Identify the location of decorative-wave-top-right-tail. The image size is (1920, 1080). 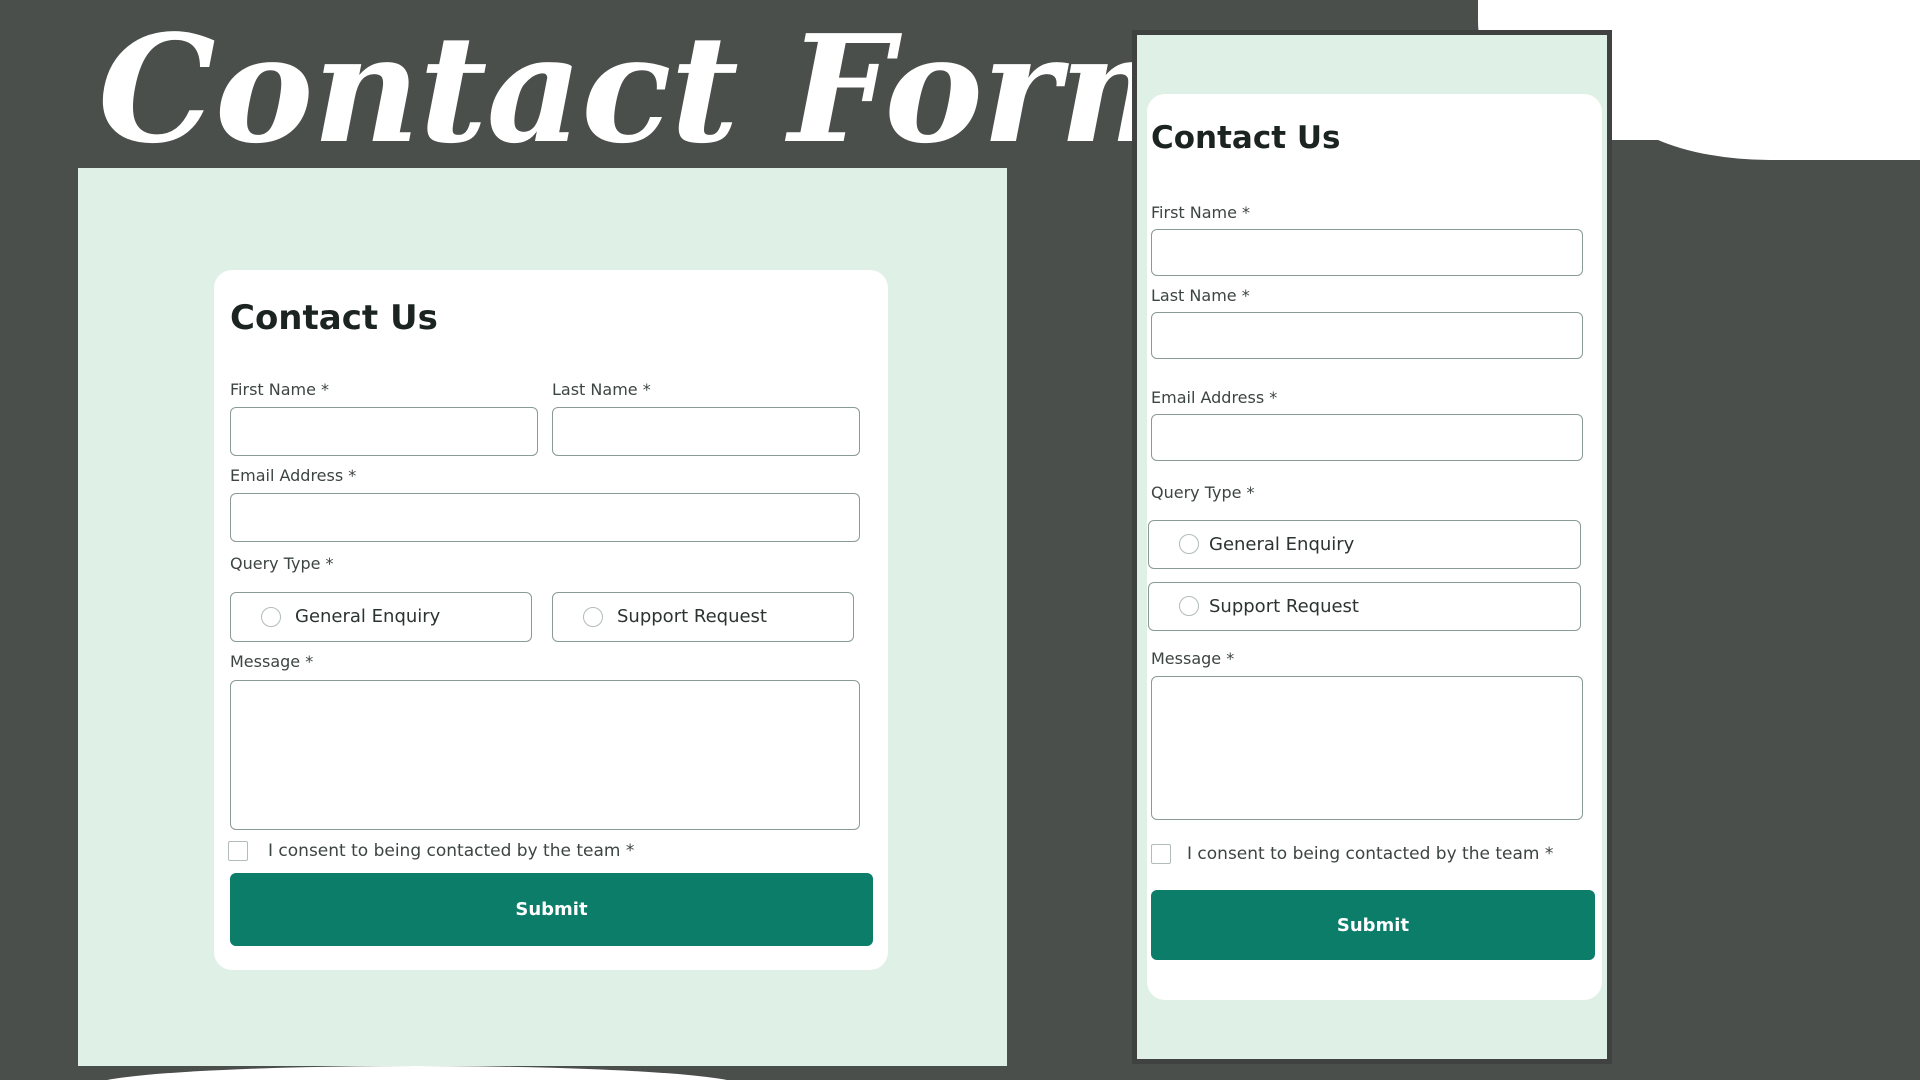
(1765, 125).